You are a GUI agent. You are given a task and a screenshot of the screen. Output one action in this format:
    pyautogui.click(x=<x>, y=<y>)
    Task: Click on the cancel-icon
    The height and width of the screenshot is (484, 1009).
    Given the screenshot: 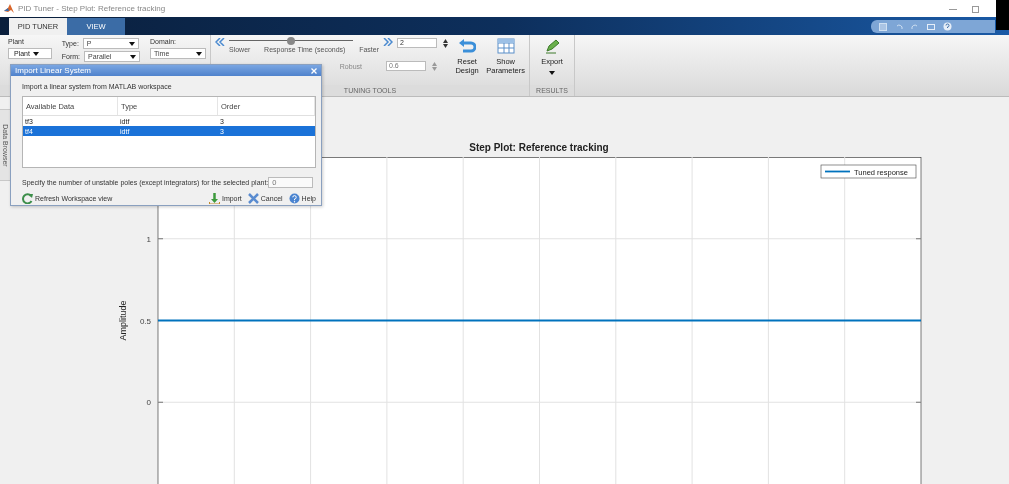 What is the action you would take?
    pyautogui.click(x=253, y=198)
    